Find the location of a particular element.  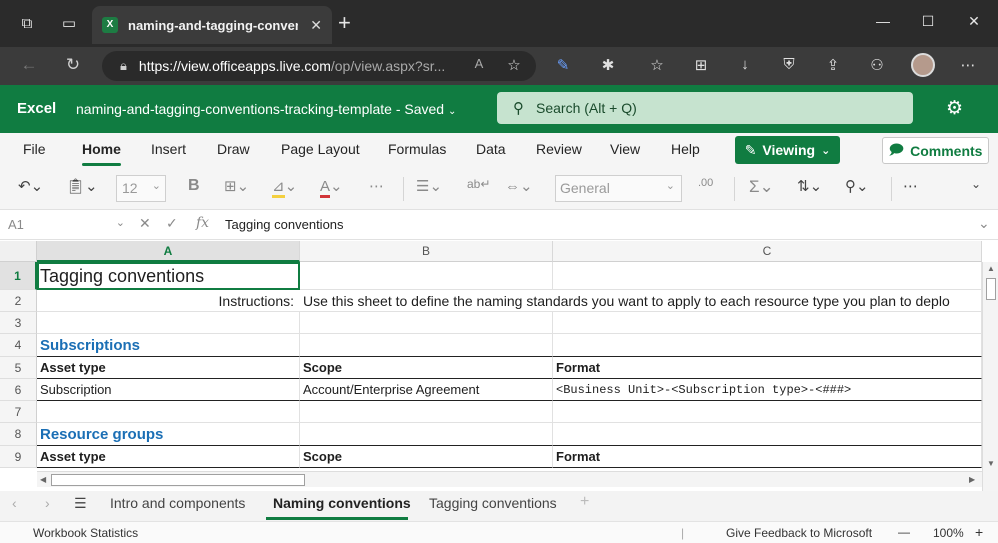

cell-b4 is located at coordinates (426, 345).